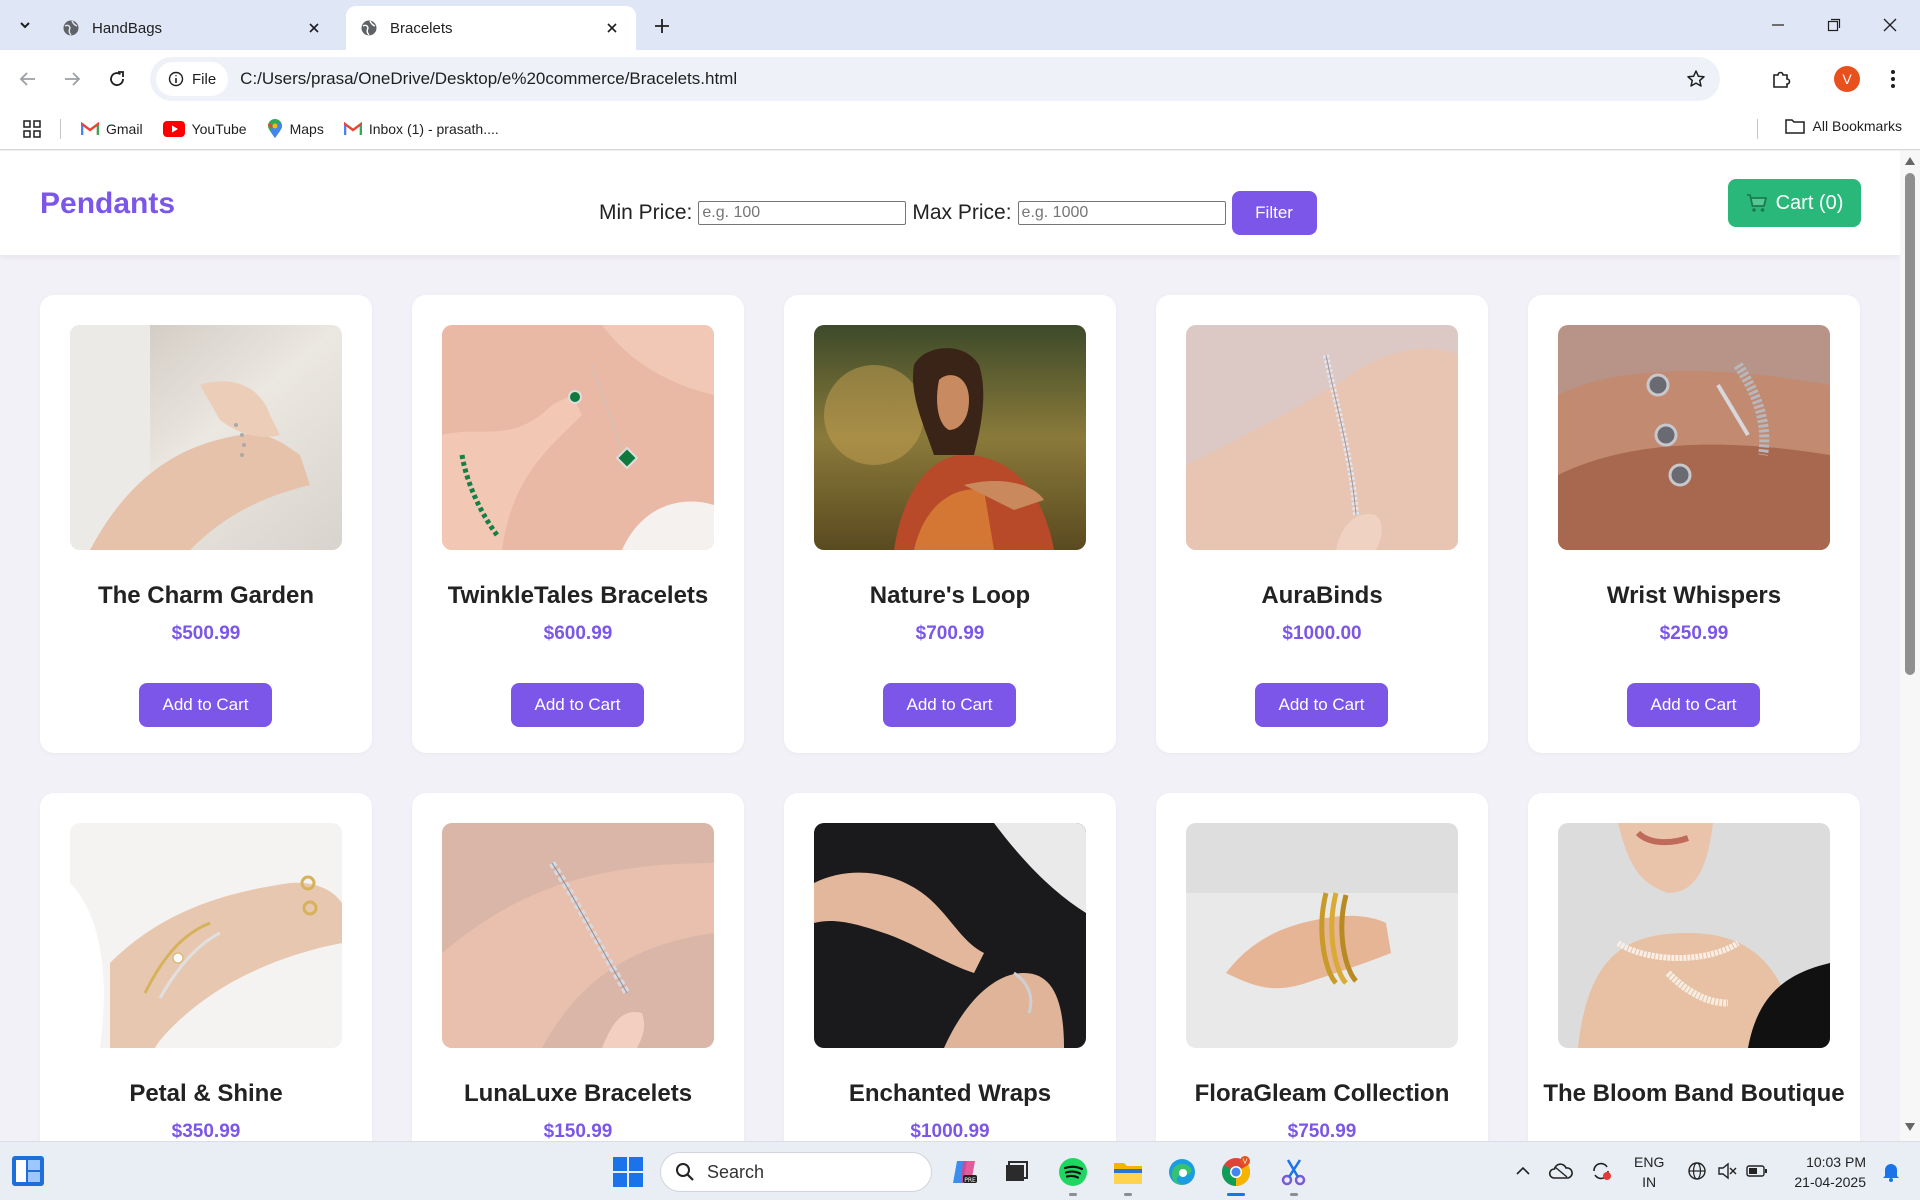 The image size is (1920, 1200). I want to click on clock-time: 10:03 PM, so click(1836, 1162).